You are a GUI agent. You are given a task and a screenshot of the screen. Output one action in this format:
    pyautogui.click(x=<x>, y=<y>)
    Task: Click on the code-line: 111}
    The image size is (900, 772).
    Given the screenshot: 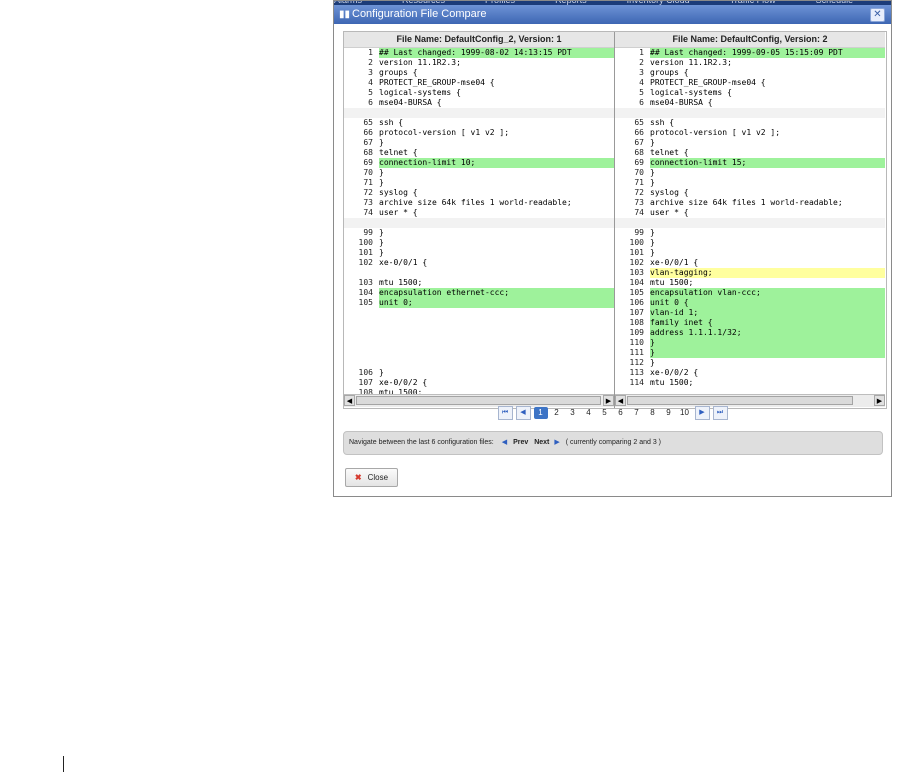 What is the action you would take?
    pyautogui.click(x=750, y=353)
    